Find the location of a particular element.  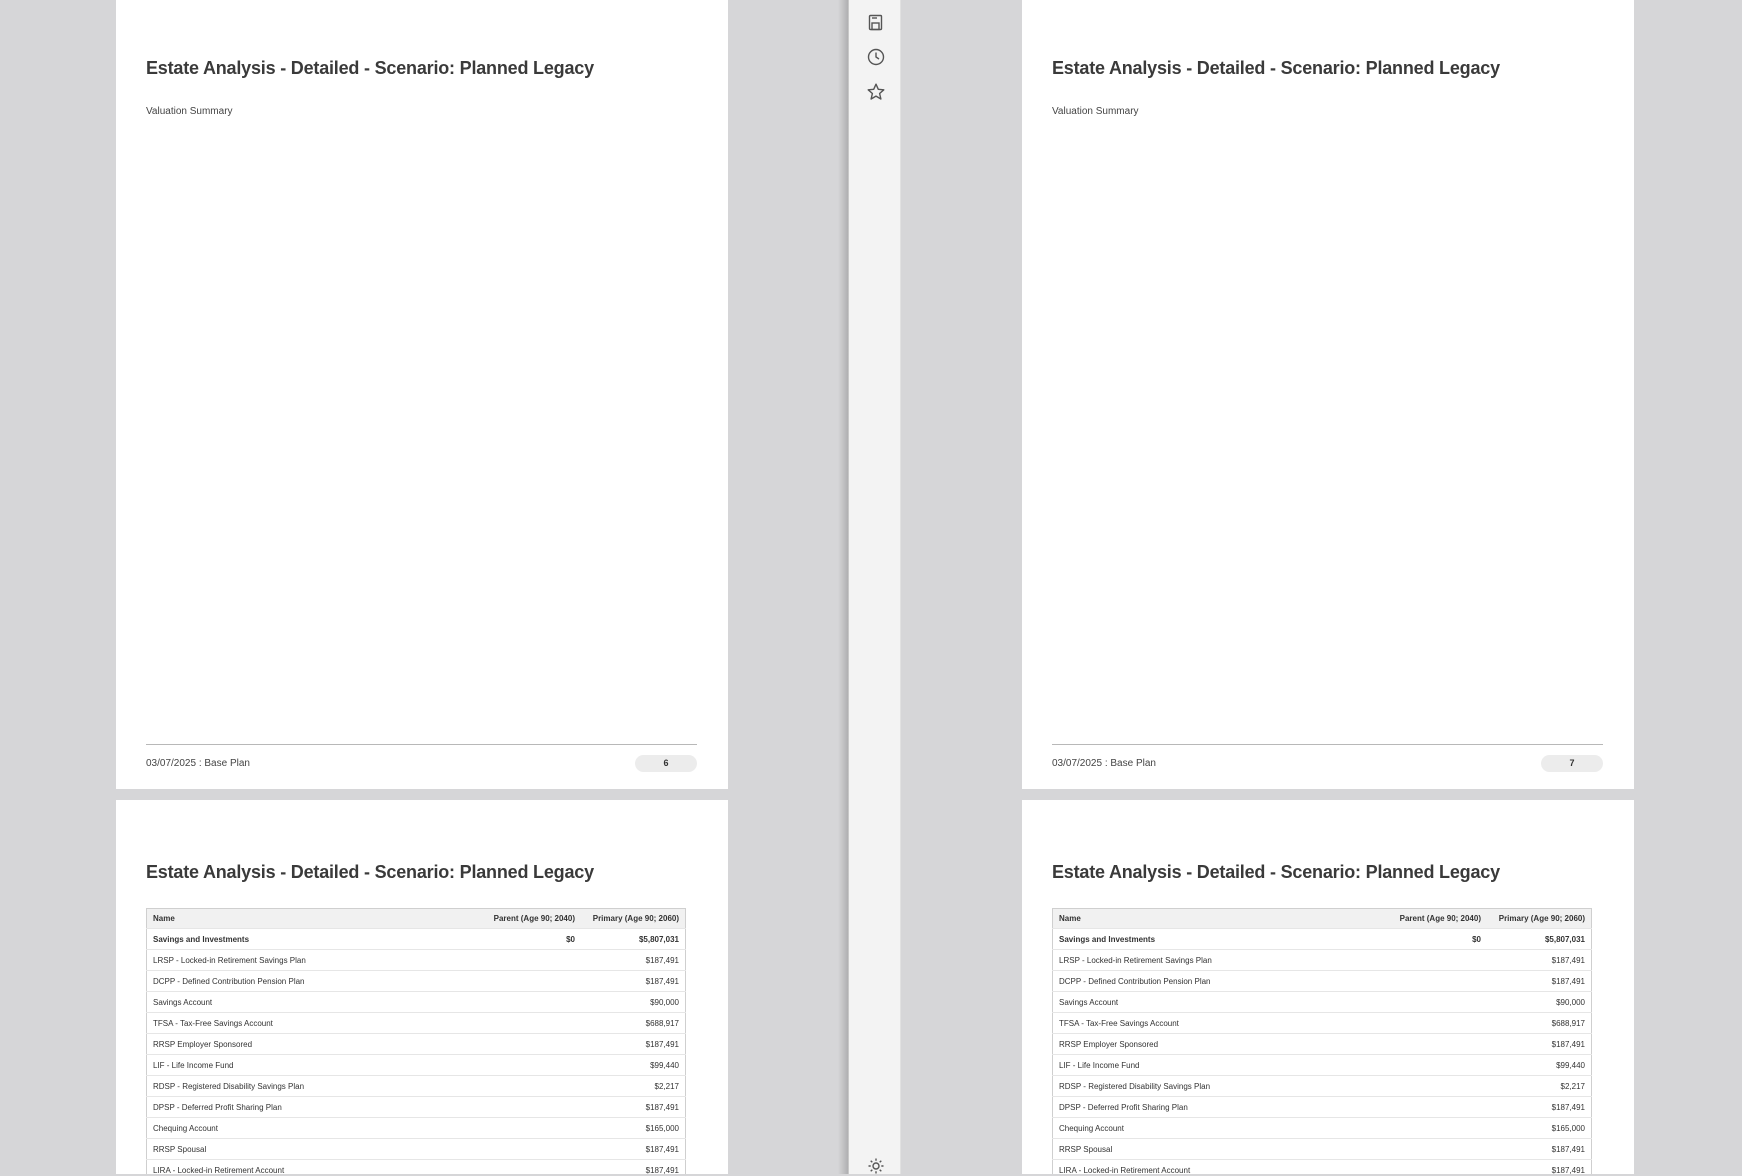

footer-date-plan: 03/07/2025 : Base Plan is located at coordinates (198, 763).